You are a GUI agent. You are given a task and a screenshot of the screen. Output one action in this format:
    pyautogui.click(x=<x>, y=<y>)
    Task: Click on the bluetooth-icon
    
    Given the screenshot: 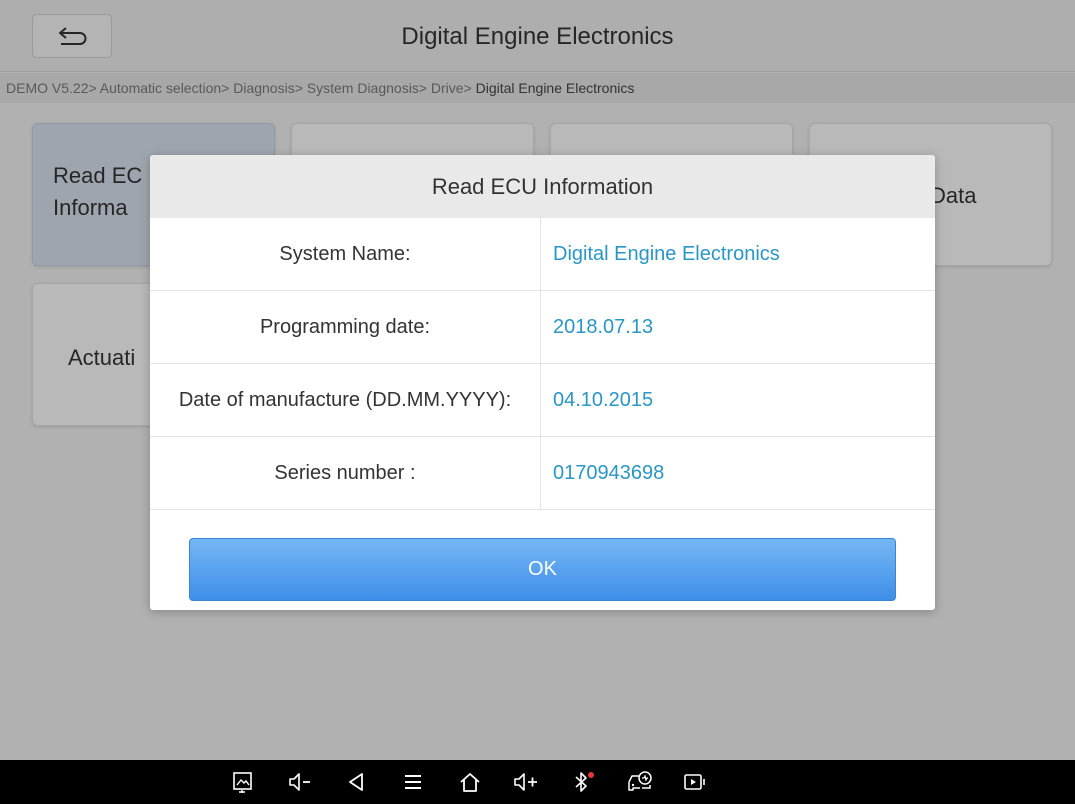 What is the action you would take?
    pyautogui.click(x=583, y=782)
    